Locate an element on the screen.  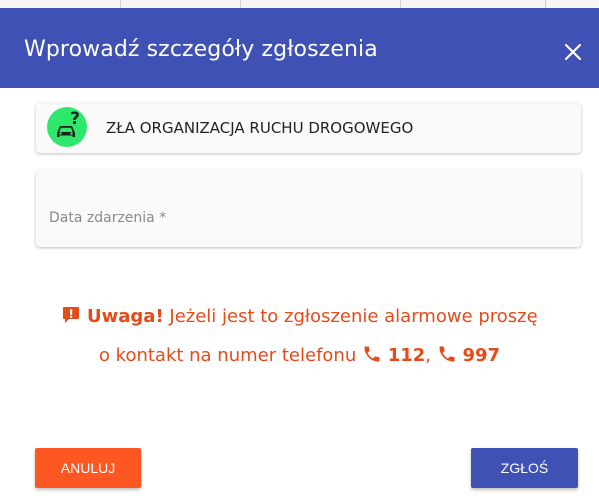
warning-line-2: o kontakt na numer telefonu 112, 997 is located at coordinates (299, 357).